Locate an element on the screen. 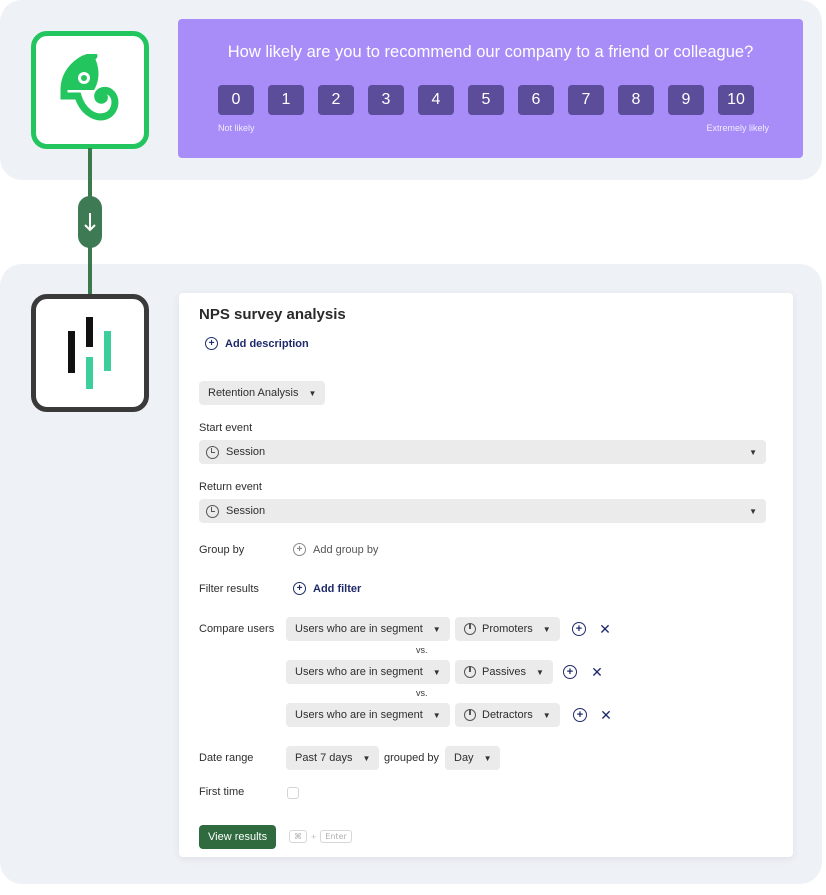  score-button-6: 6 is located at coordinates (536, 100).